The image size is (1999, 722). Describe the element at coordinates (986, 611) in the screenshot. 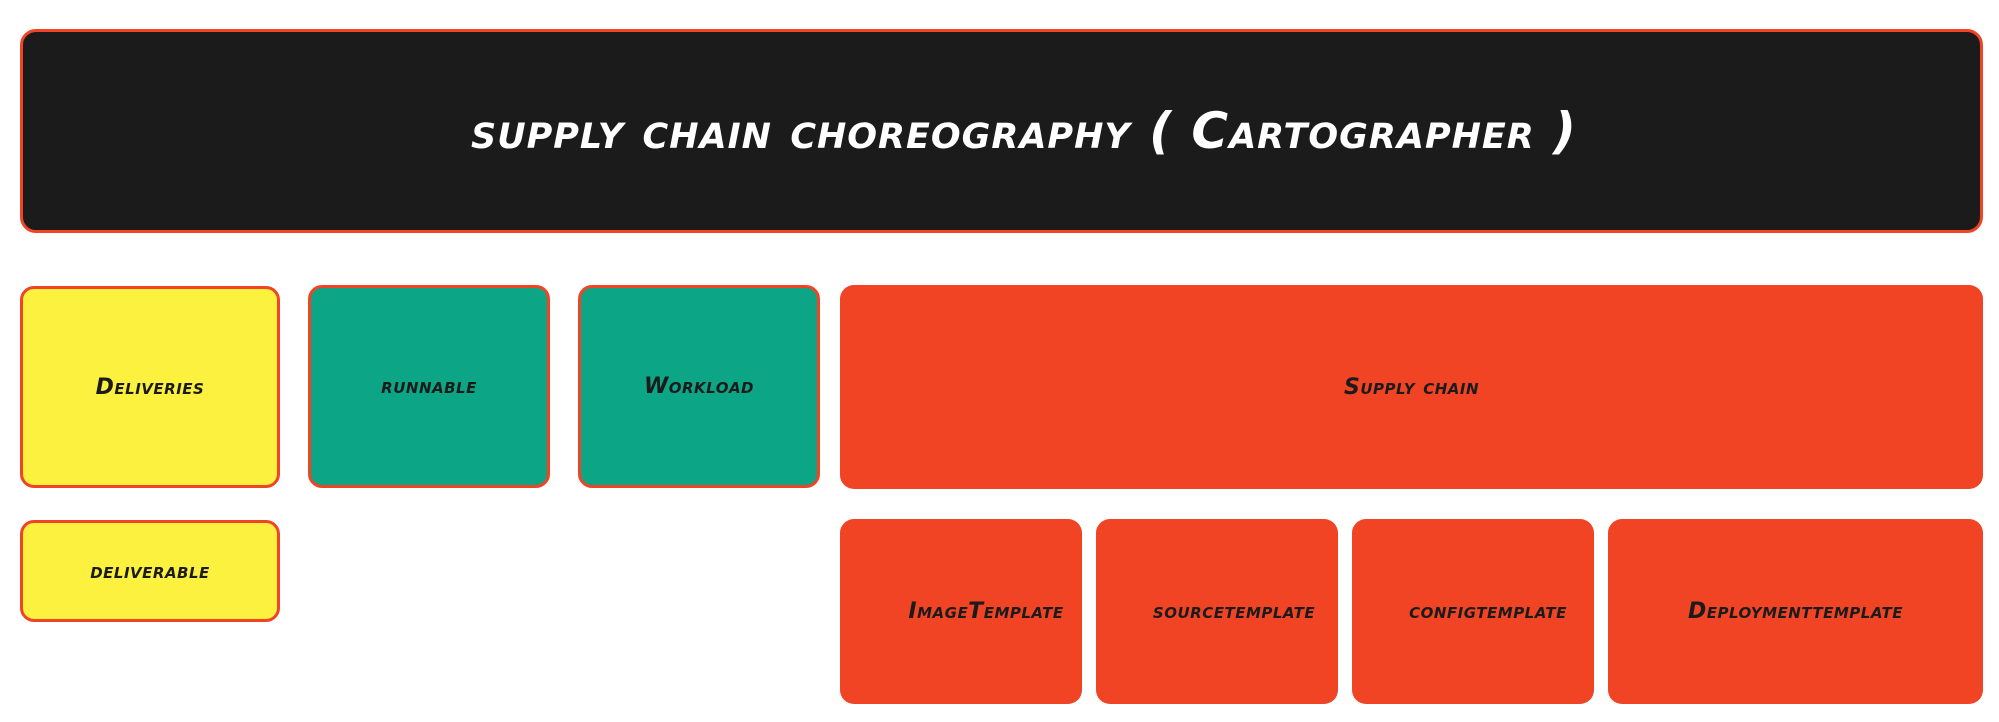

I see `image-template-label: ImageTemplate` at that location.